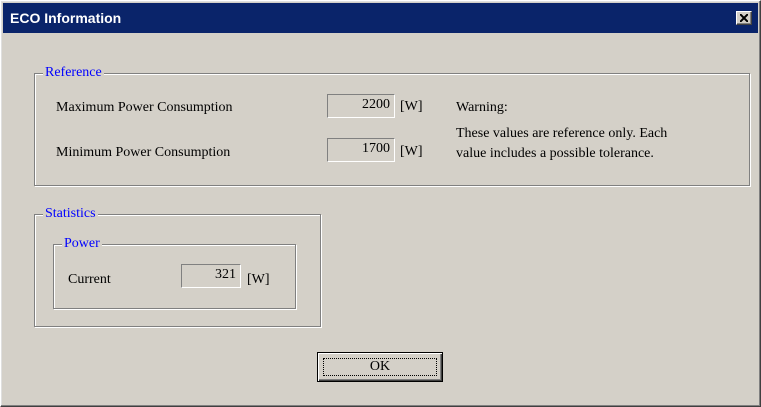 This screenshot has width=761, height=407. Describe the element at coordinates (144, 107) in the screenshot. I see `max-power-label: Maximum Power Consumption` at that location.